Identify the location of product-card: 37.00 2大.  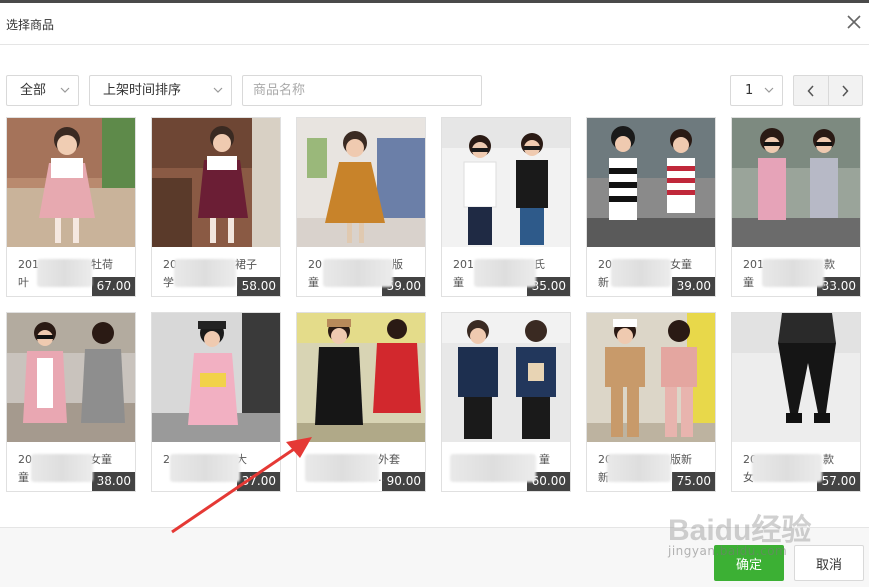
(216, 402).